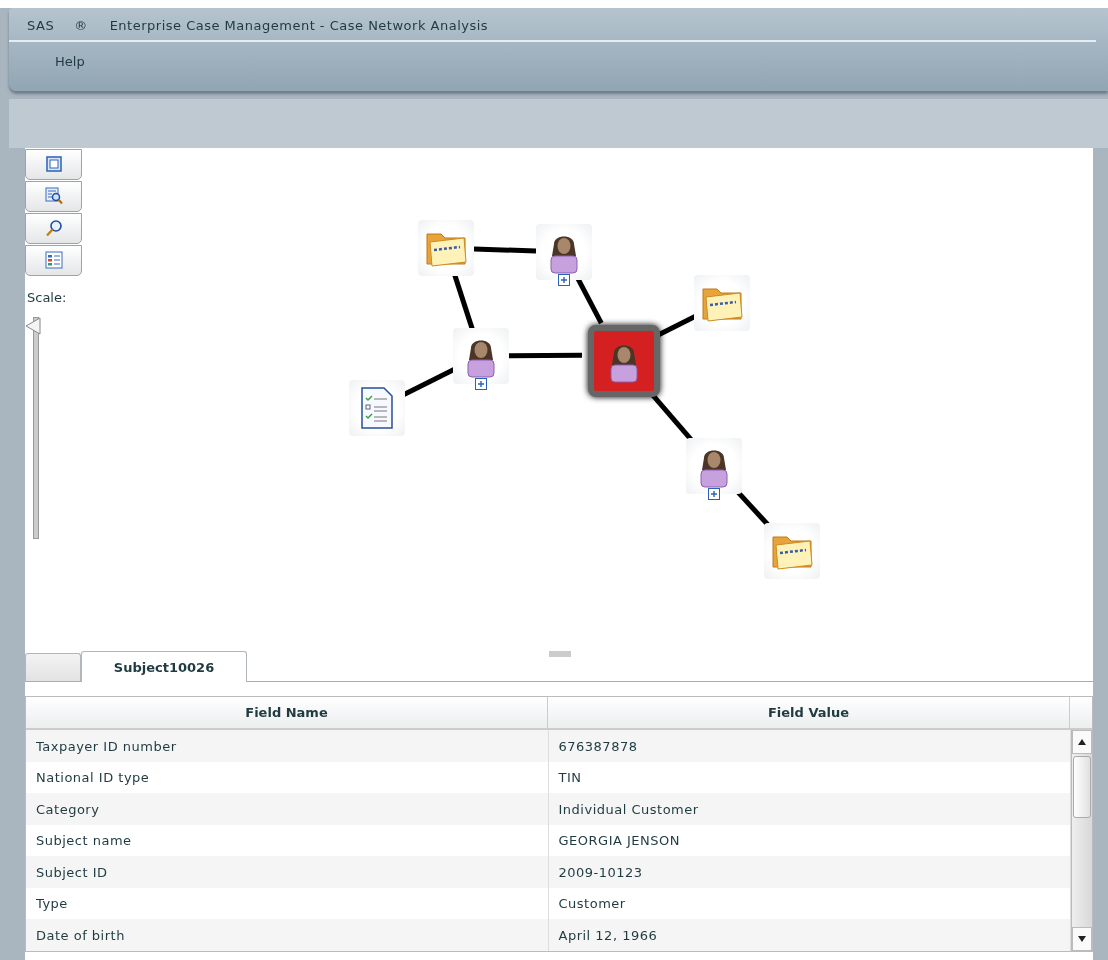 The height and width of the screenshot is (960, 1108). I want to click on scale-slider, so click(34, 427).